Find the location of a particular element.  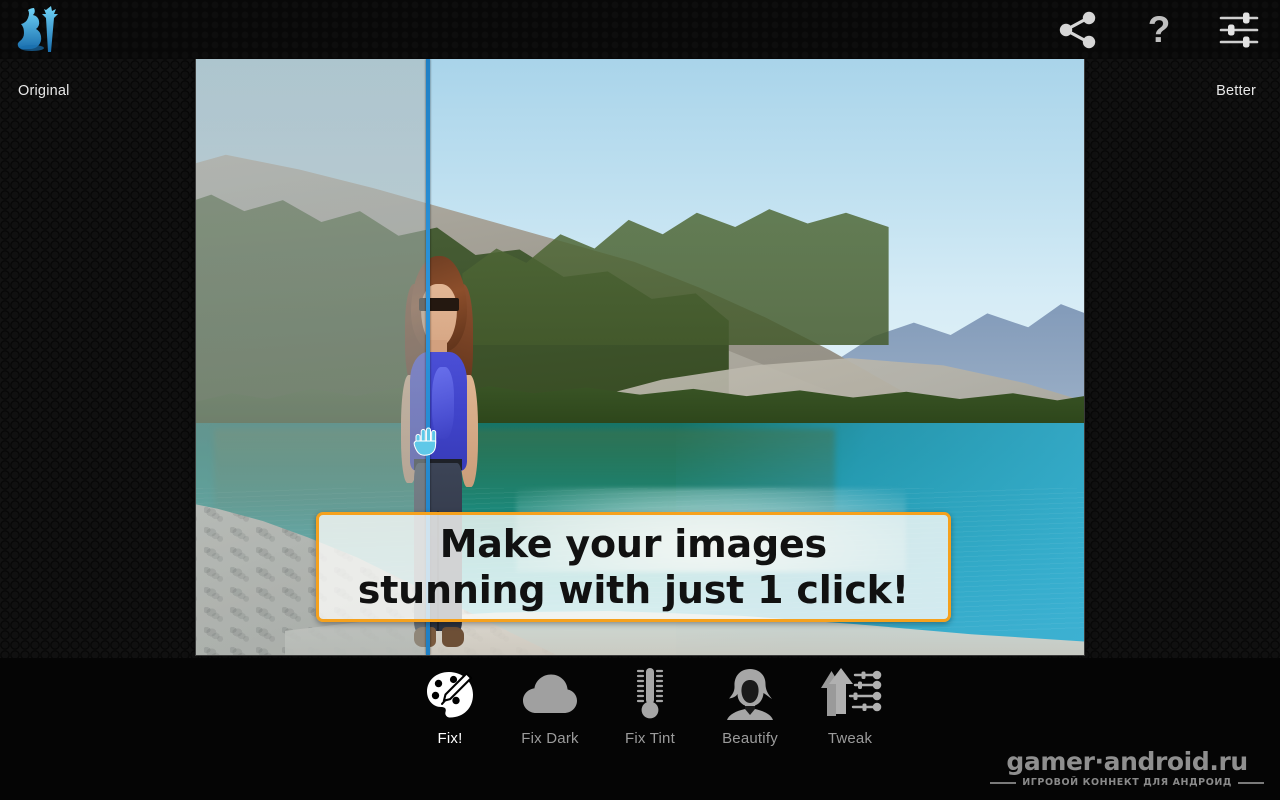

tool-list: Fix! Fix Dark Fix Tint Beautify Tweak is located at coordinates (650, 712).